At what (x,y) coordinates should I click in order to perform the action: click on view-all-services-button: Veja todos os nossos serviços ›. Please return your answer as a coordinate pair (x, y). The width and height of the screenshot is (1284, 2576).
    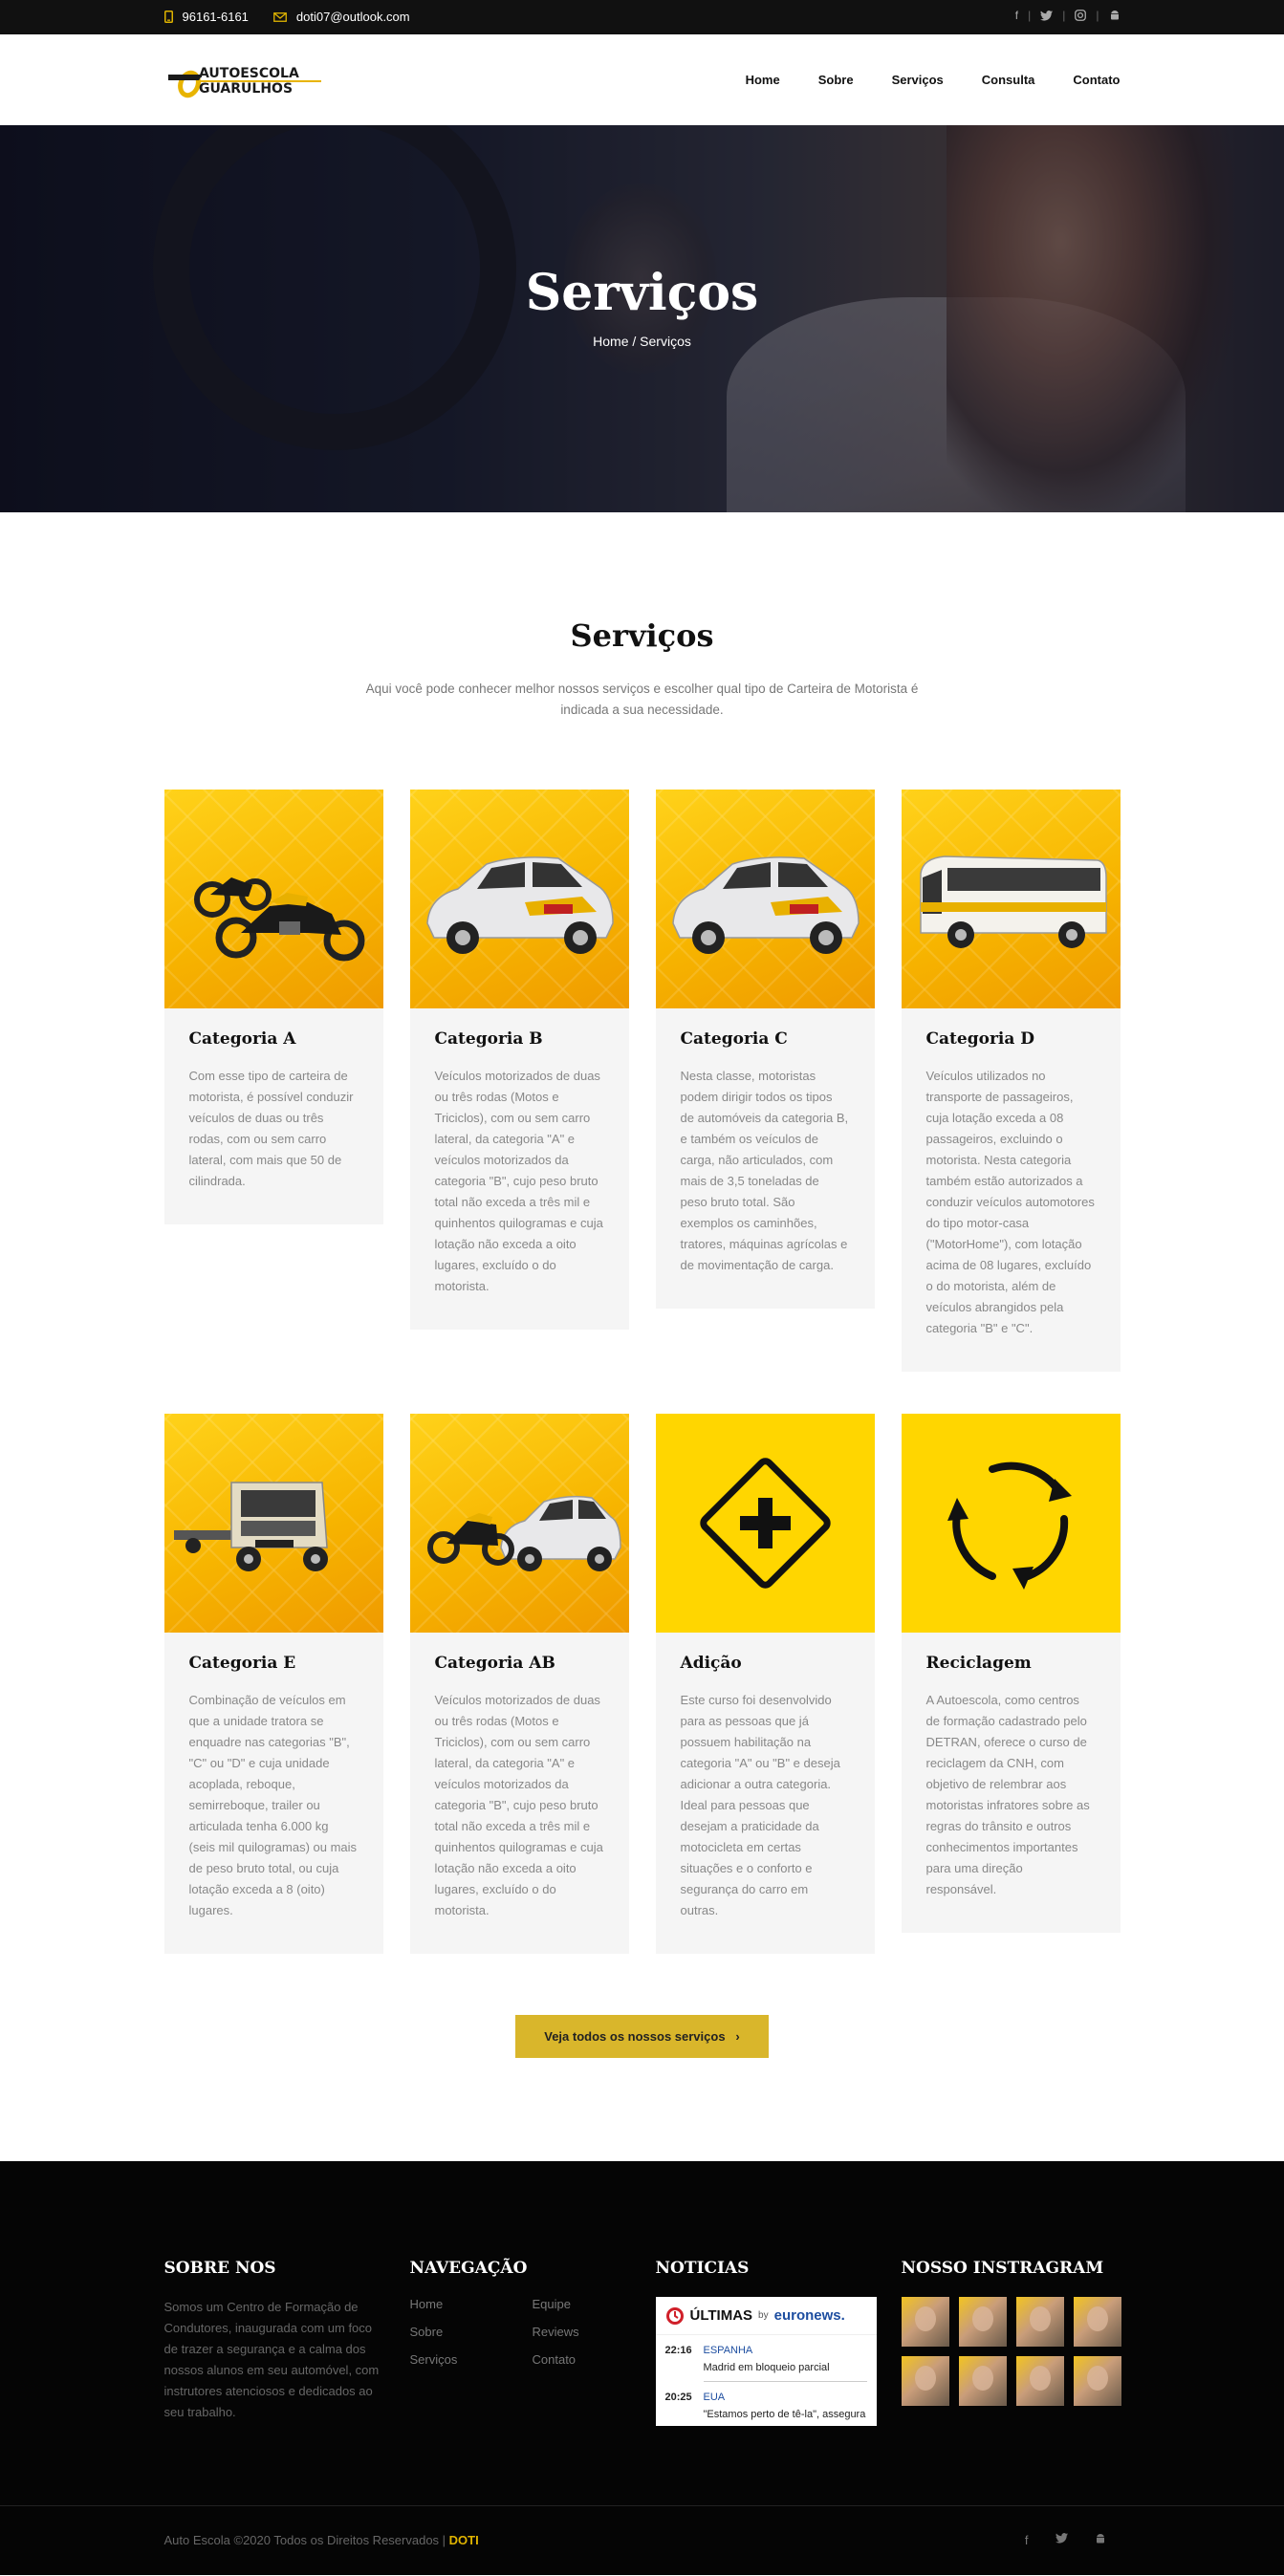
    Looking at the image, I should click on (642, 2036).